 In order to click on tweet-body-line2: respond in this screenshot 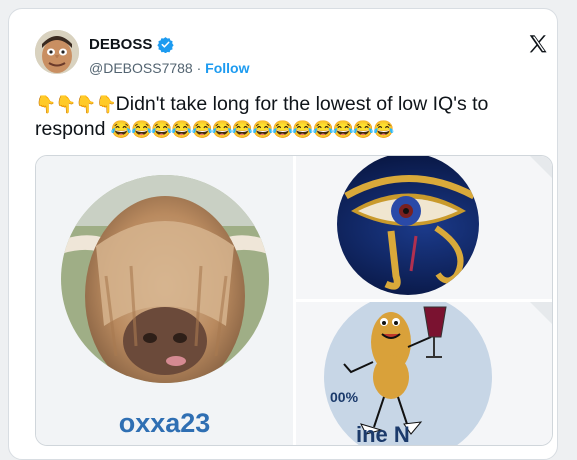, I will do `click(70, 129)`.